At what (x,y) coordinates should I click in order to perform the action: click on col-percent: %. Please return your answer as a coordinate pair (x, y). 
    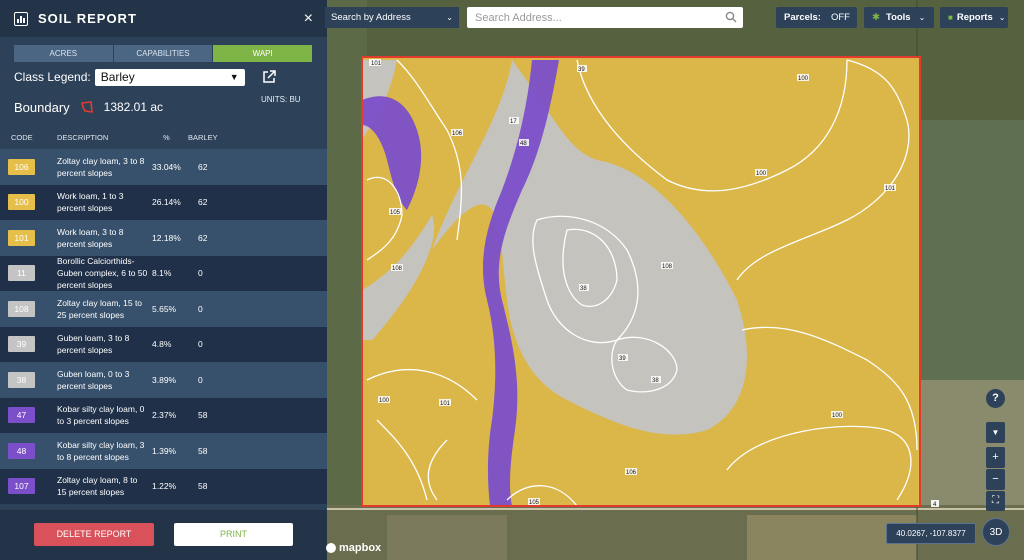
    Looking at the image, I should click on (166, 137).